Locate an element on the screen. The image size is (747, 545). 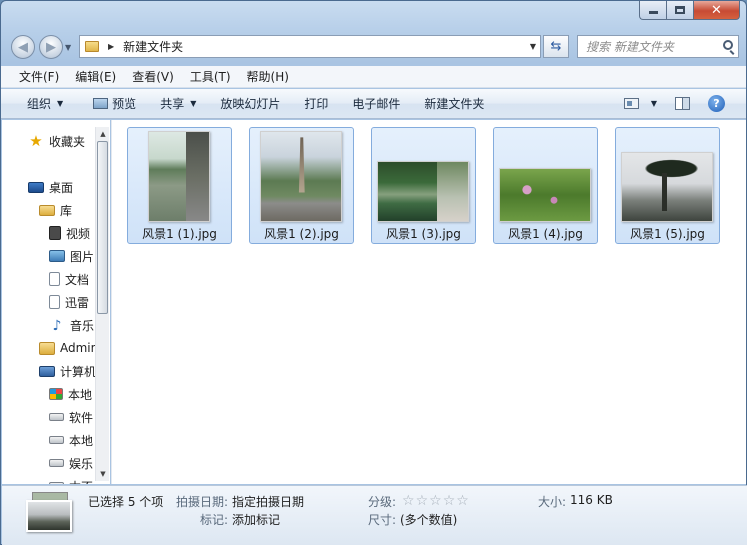
nav-lib-thunder: 迅雷 is located at coordinates (69, 302).